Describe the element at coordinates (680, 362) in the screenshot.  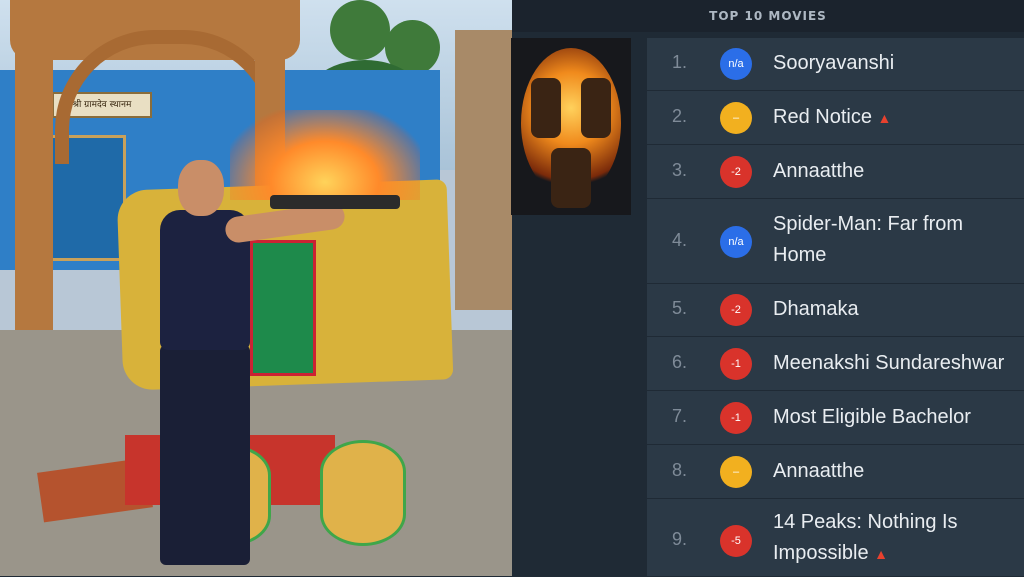
I see `rank-number: 6.` at that location.